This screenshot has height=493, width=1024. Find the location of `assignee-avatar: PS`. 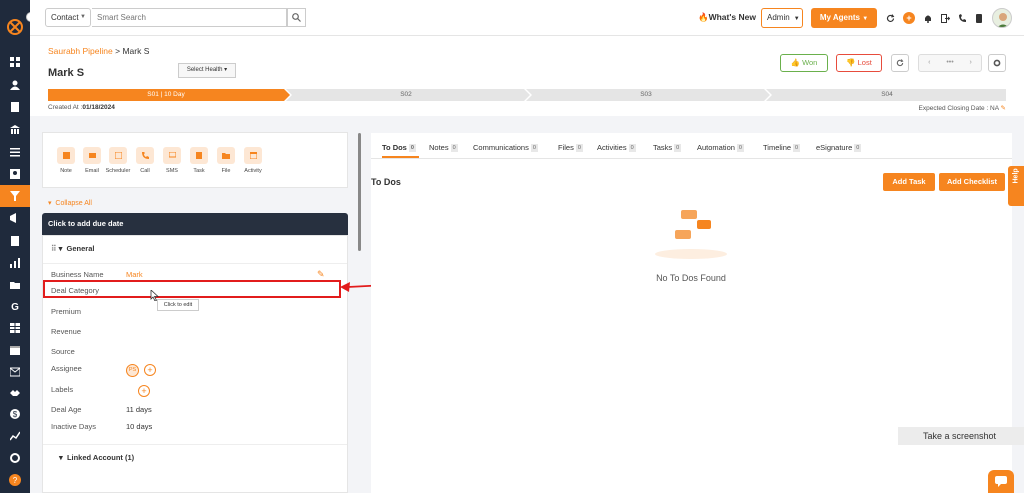

assignee-avatar: PS is located at coordinates (132, 370).